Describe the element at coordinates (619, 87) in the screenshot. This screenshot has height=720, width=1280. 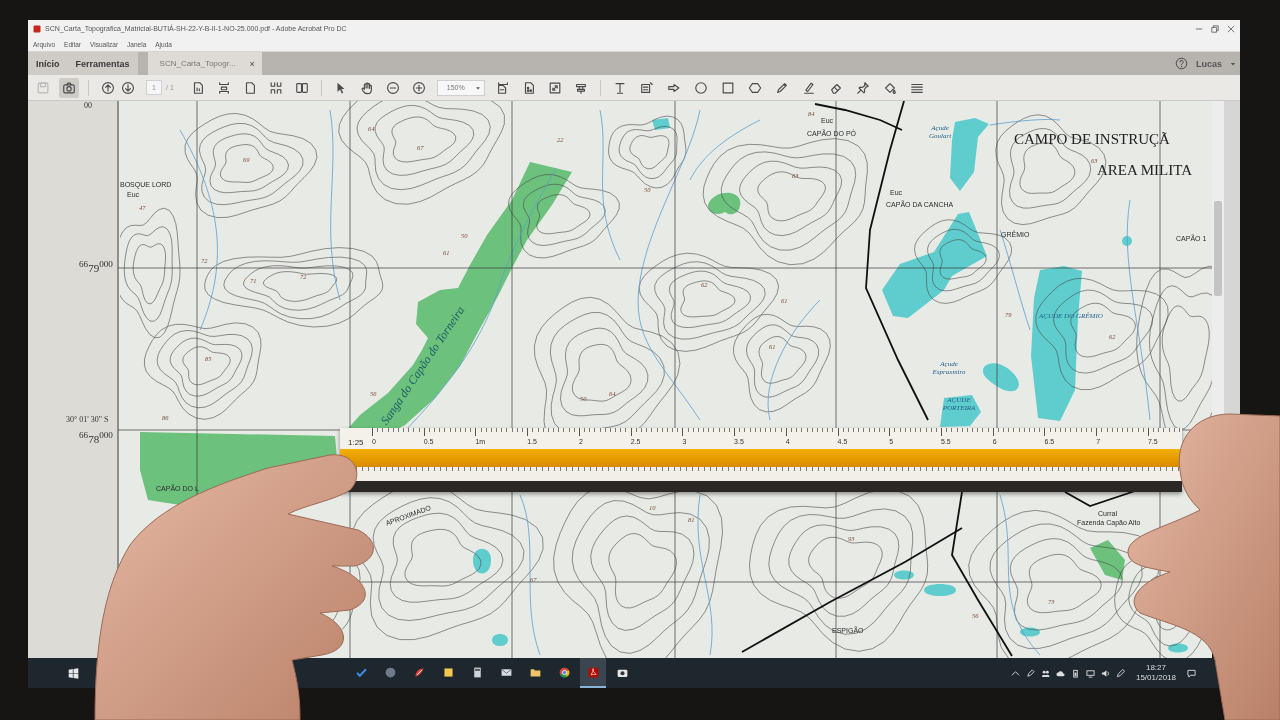
I see `text-icon` at that location.